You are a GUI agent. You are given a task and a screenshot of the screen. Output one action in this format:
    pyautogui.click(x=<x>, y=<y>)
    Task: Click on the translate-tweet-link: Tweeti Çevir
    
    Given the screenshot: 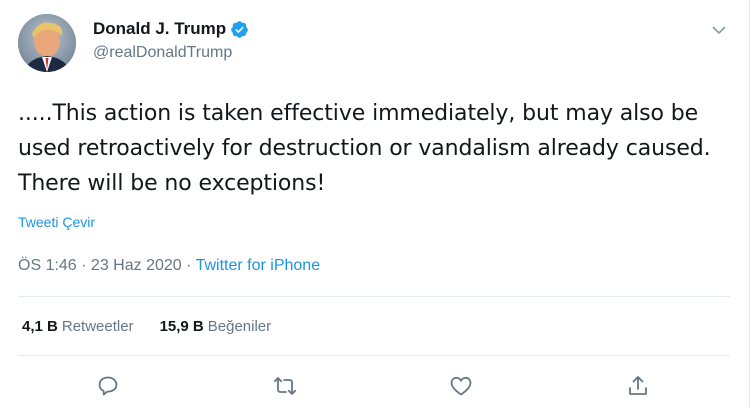 What is the action you would take?
    pyautogui.click(x=56, y=222)
    